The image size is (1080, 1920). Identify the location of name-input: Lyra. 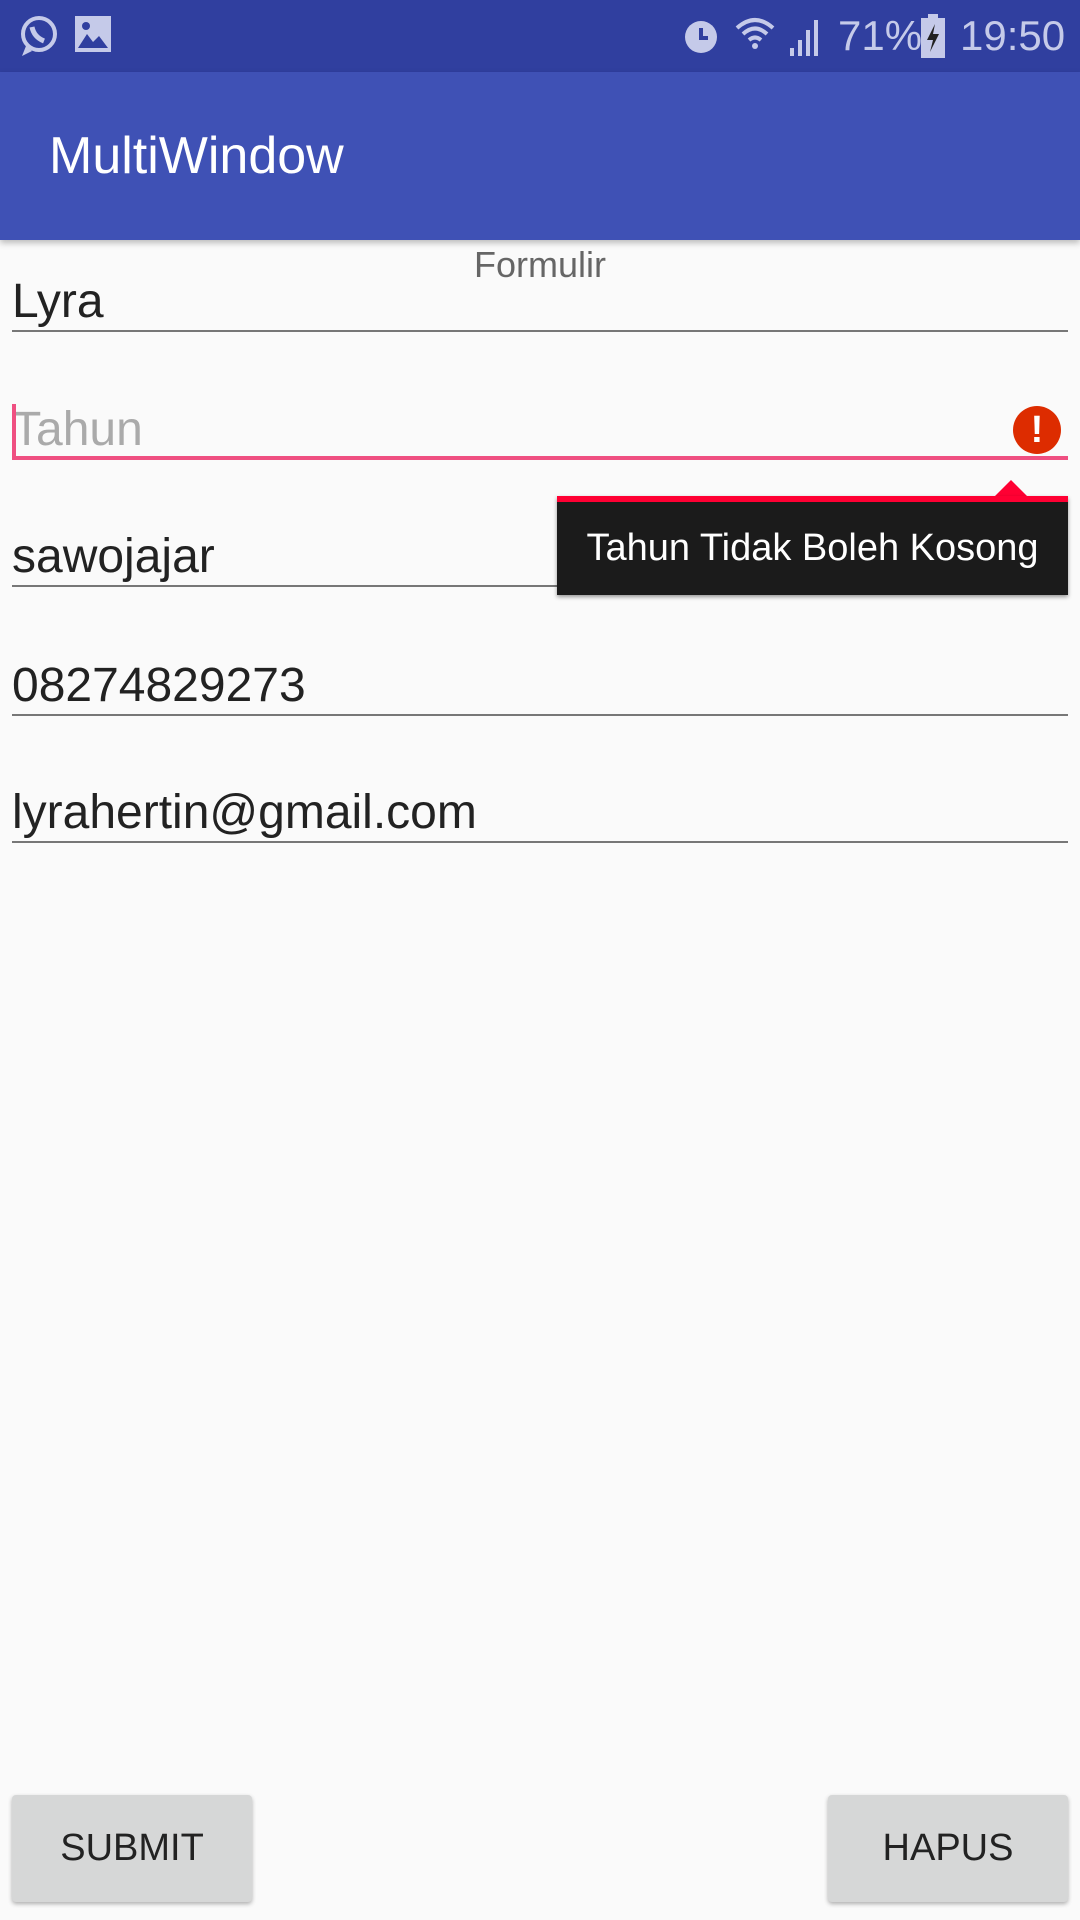
(540, 302).